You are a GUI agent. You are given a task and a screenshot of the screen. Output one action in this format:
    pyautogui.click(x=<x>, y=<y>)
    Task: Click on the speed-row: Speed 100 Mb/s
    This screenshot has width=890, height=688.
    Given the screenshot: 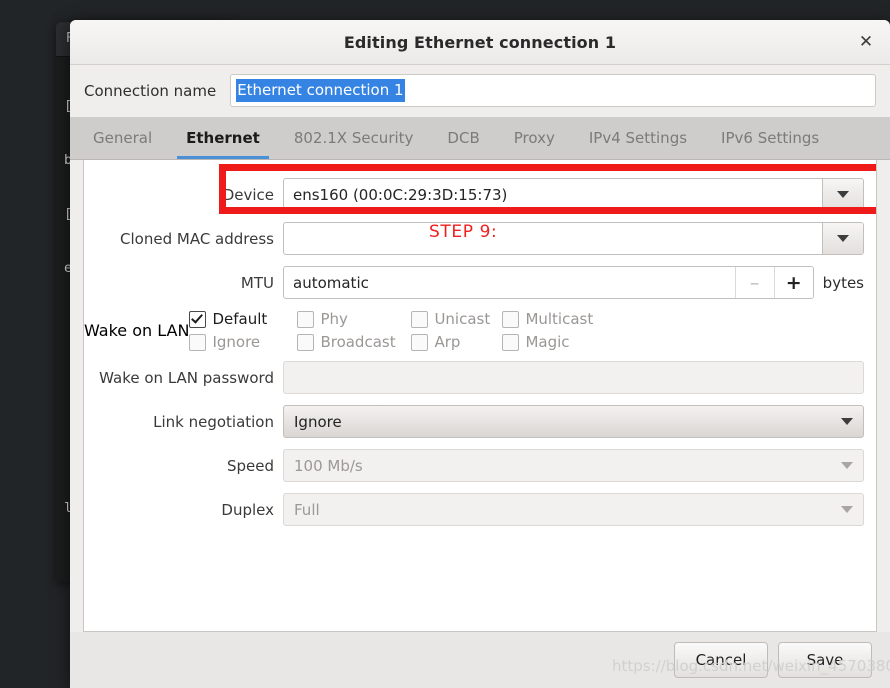 What is the action you would take?
    pyautogui.click(x=480, y=465)
    